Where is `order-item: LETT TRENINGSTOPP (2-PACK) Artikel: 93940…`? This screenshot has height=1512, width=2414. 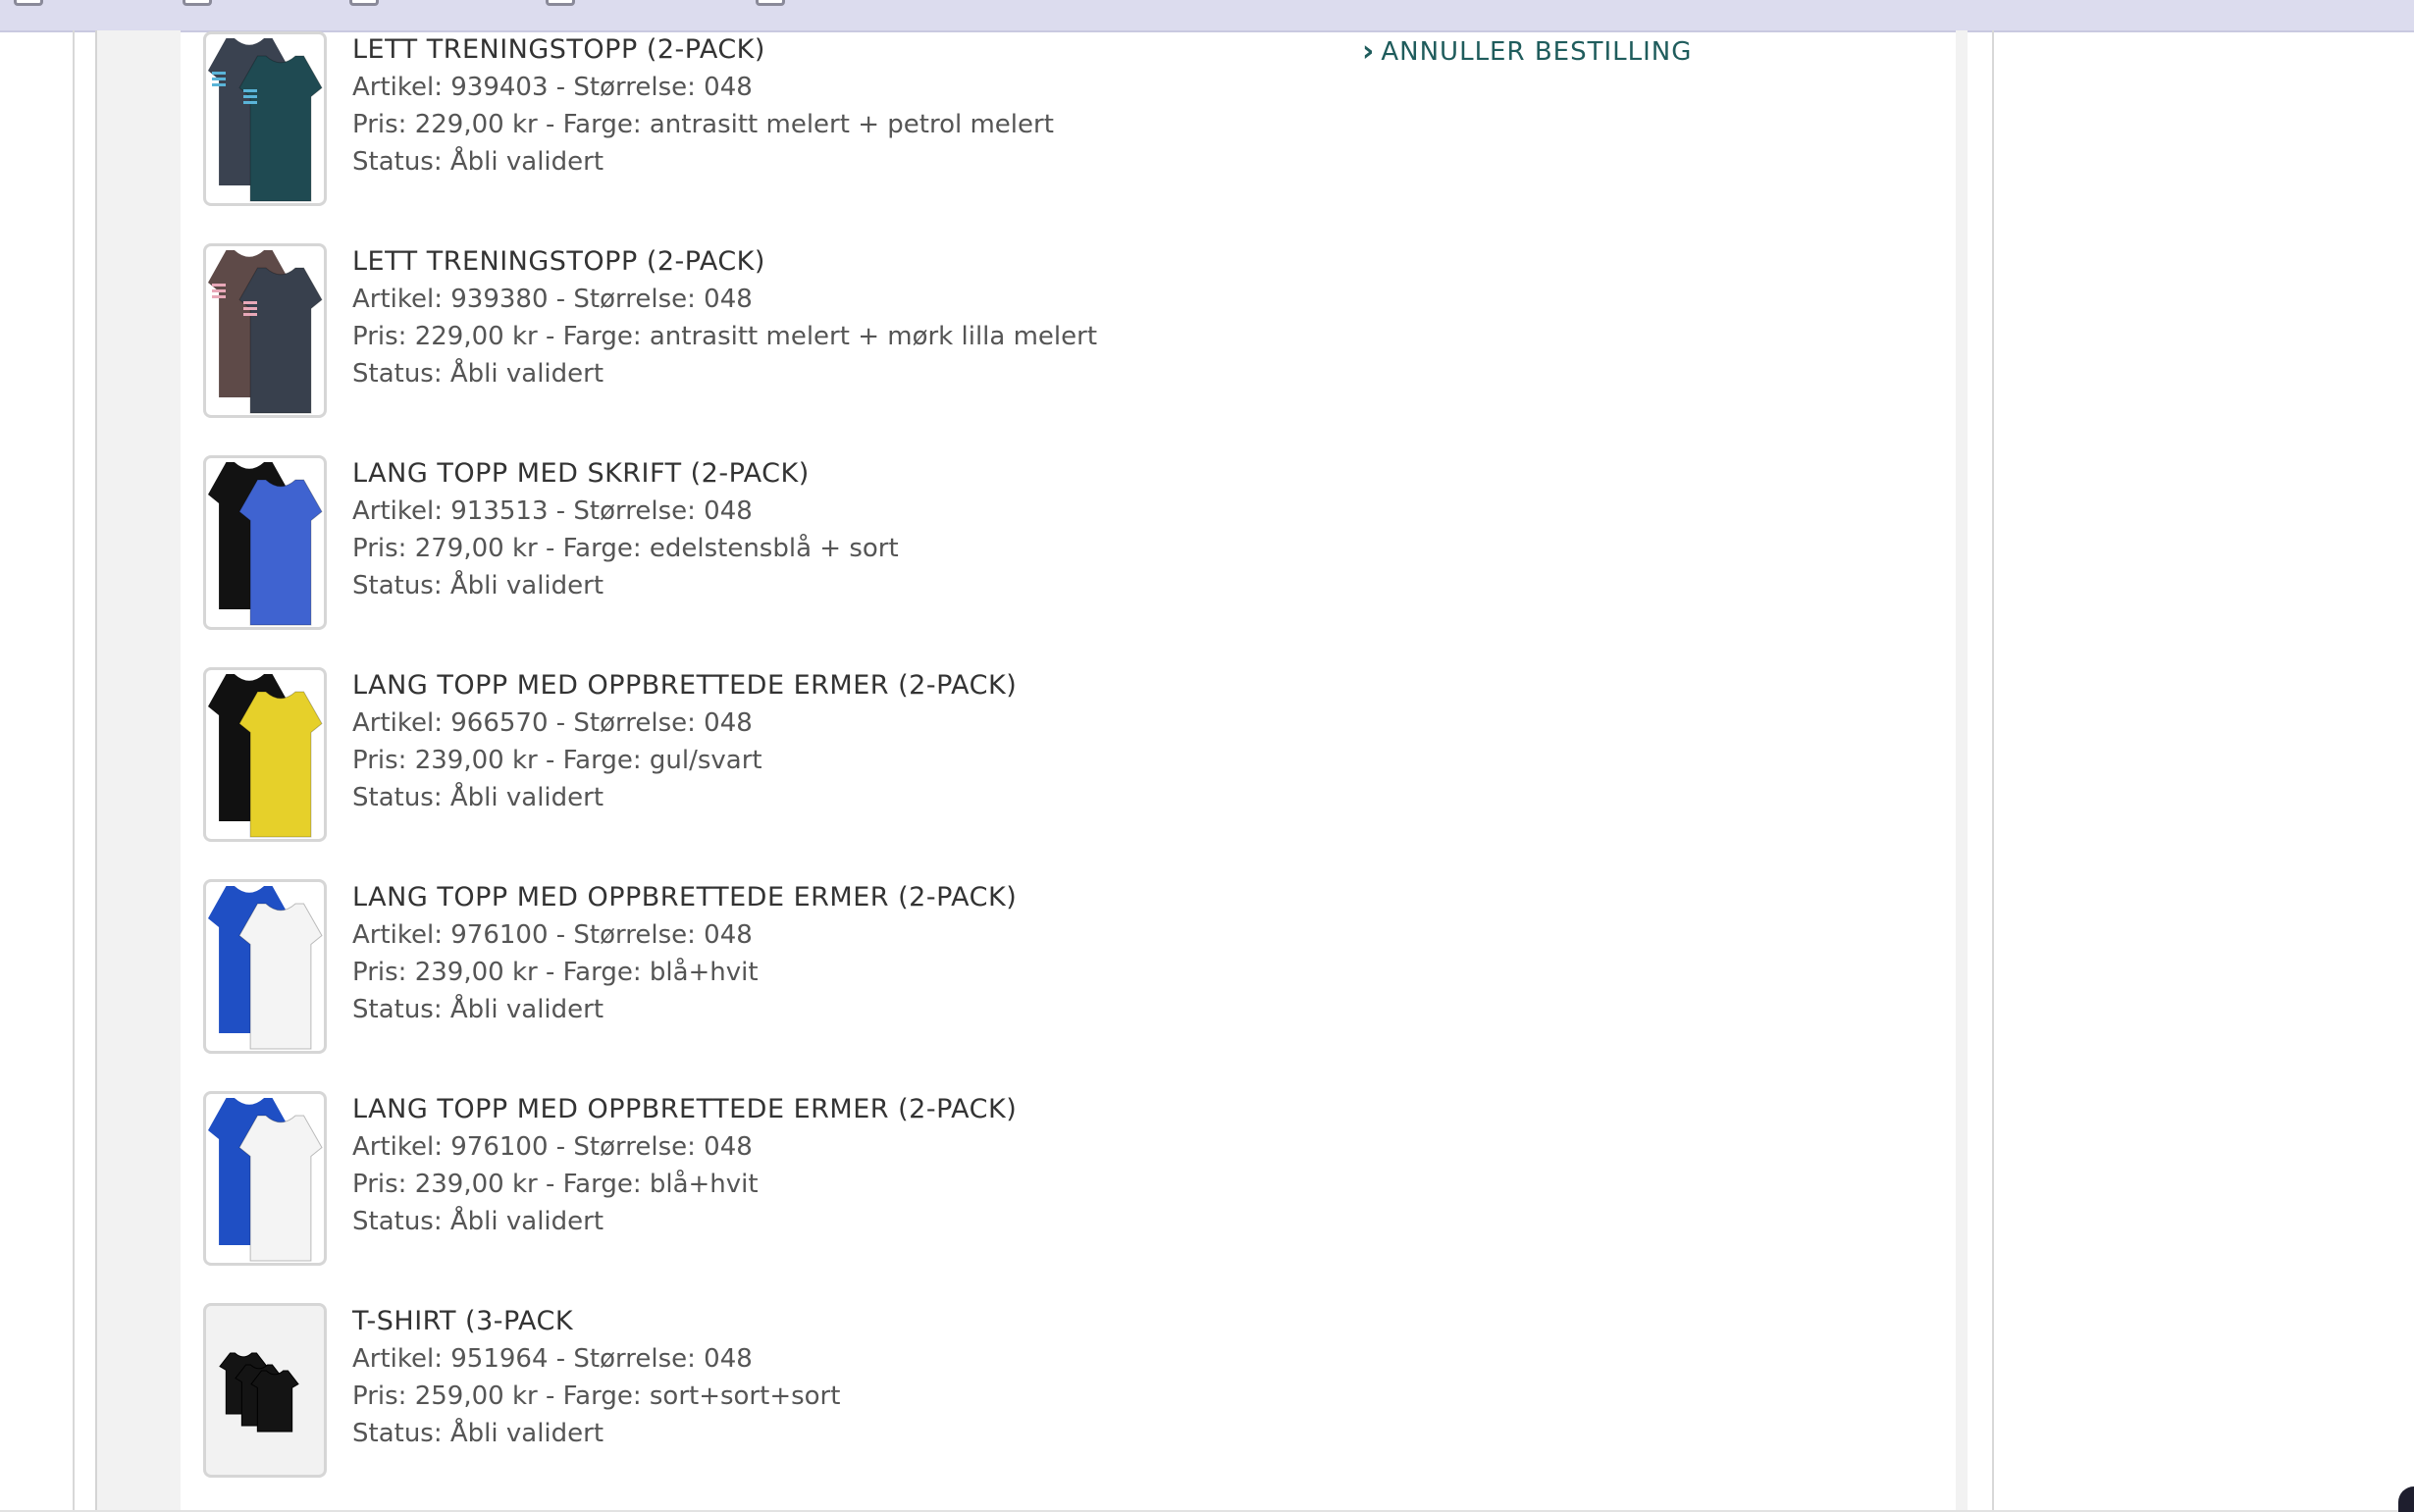 order-item: LETT TRENINGSTOPP (2-PACK) Artikel: 93940… is located at coordinates (988, 119).